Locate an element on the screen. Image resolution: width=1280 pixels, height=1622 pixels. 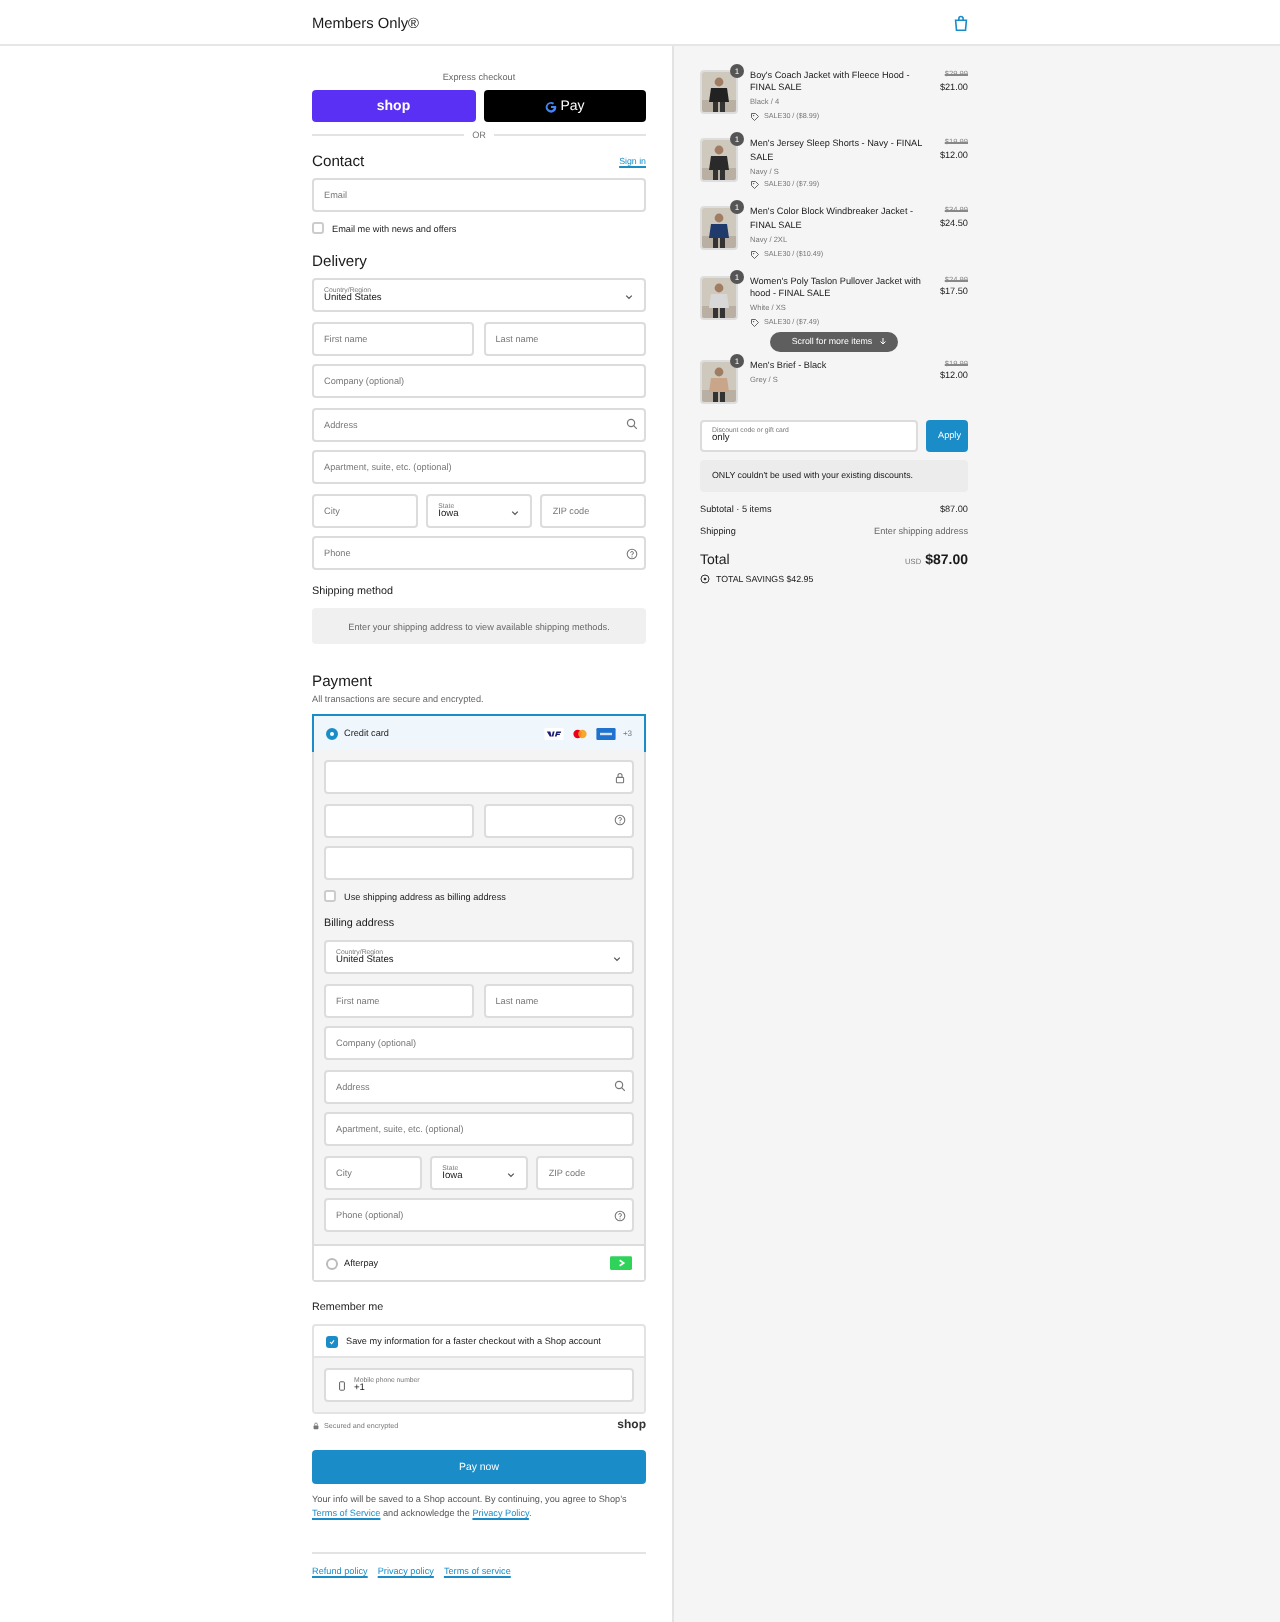
mastercard-logo-icon is located at coordinates (580, 733).